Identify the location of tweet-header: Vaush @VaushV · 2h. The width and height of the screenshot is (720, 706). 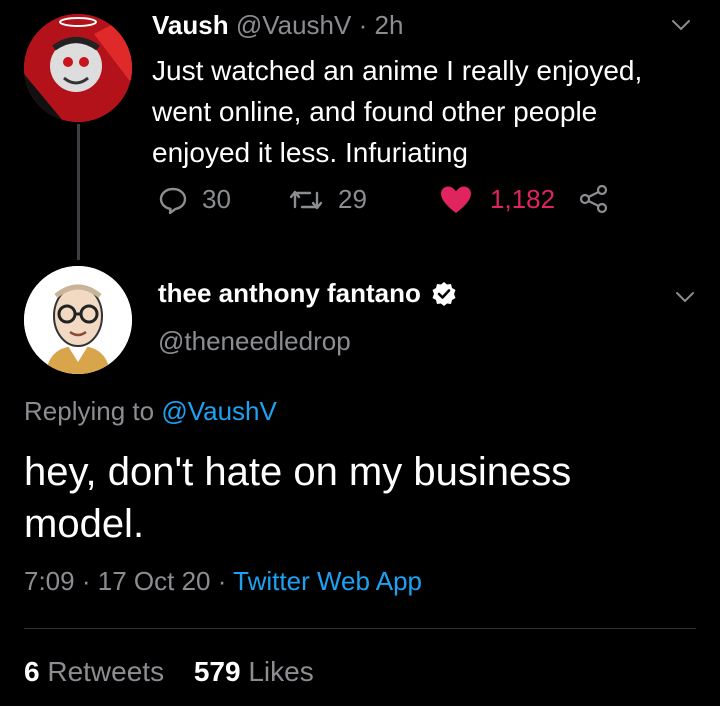
(277, 25).